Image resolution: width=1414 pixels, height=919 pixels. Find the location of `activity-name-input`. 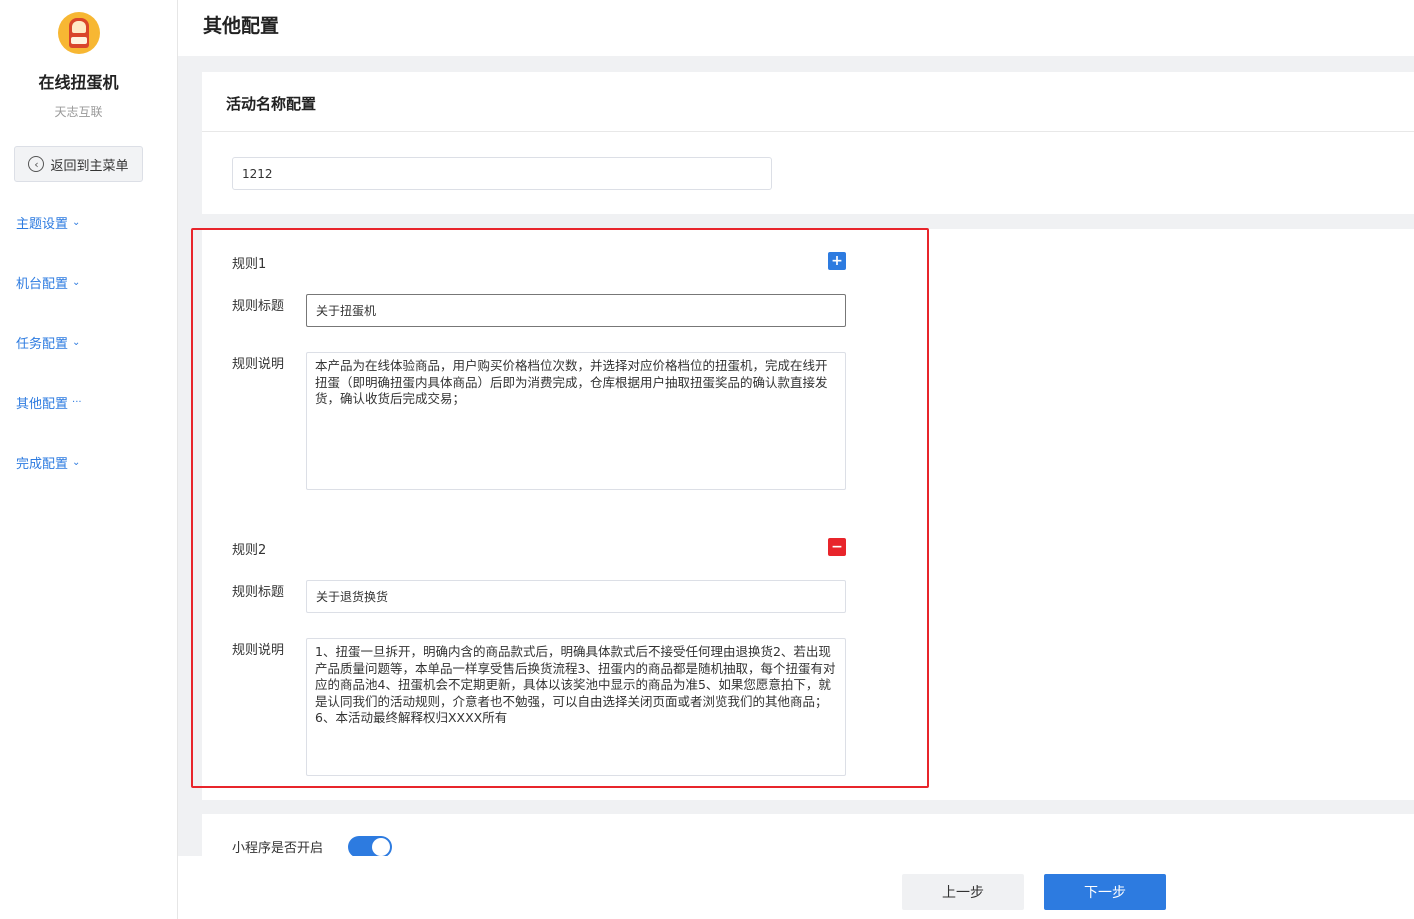

activity-name-input is located at coordinates (502, 173).